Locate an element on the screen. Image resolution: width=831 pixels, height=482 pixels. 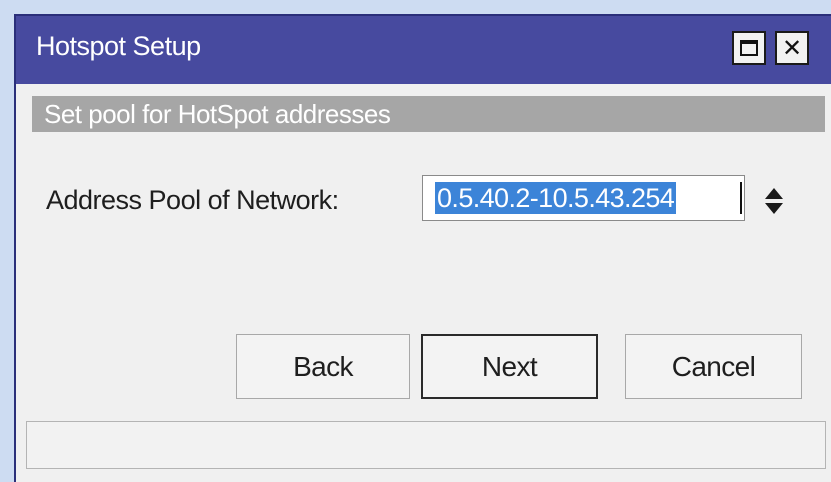
close-button: ✕ is located at coordinates (792, 48).